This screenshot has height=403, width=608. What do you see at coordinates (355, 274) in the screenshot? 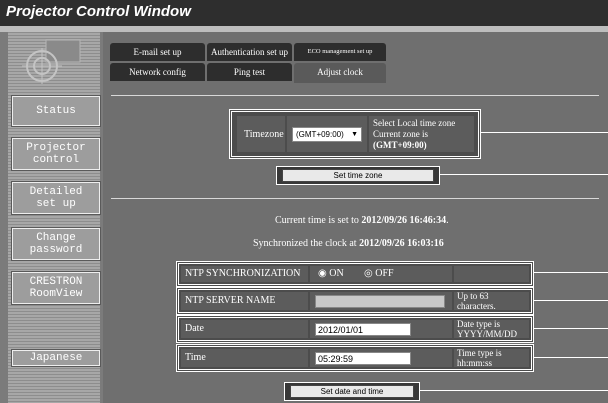
I see `ntp-sync-row: NTP SYNCHRONIZATION ◉ ON ◎ OFF` at bounding box center [355, 274].